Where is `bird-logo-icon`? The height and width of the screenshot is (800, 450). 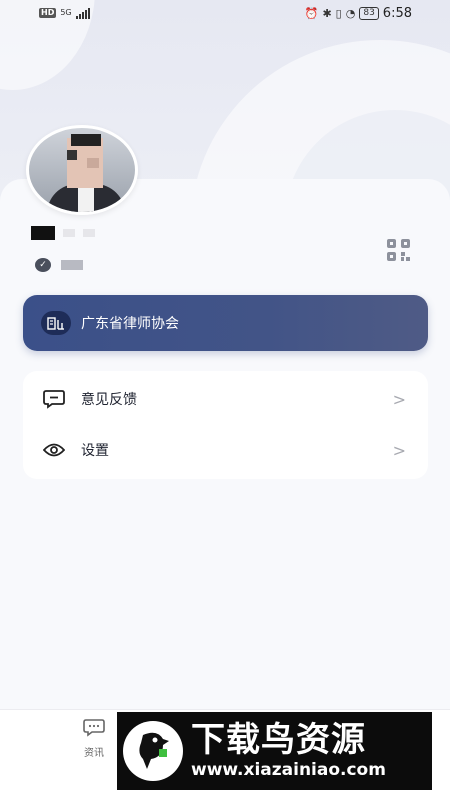
bird-logo-icon is located at coordinates (153, 751).